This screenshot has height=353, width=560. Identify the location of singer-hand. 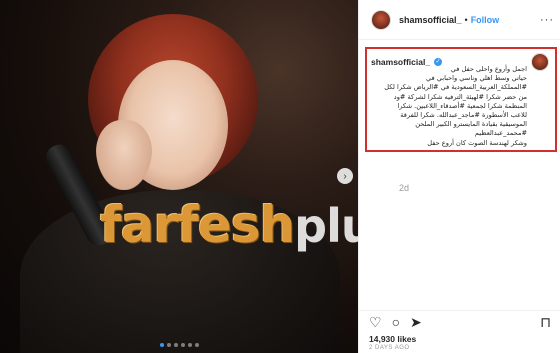
(124, 155).